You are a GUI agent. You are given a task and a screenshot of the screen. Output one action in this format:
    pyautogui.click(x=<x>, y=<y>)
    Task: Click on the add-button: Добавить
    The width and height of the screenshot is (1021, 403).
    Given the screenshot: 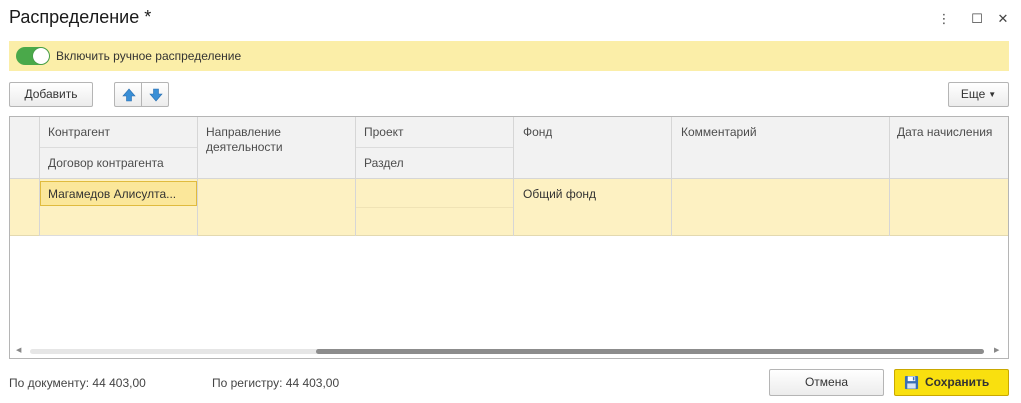 What is the action you would take?
    pyautogui.click(x=51, y=94)
    